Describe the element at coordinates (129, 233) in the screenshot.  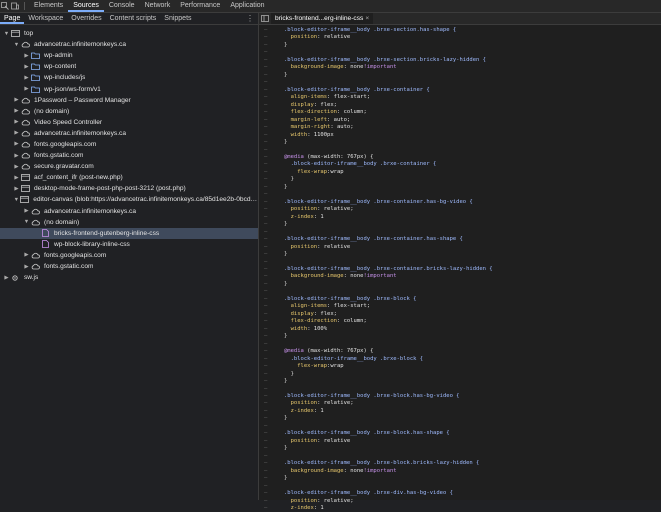
I see `tree-item: bricks-frontend-gutenberg-inline-css` at that location.